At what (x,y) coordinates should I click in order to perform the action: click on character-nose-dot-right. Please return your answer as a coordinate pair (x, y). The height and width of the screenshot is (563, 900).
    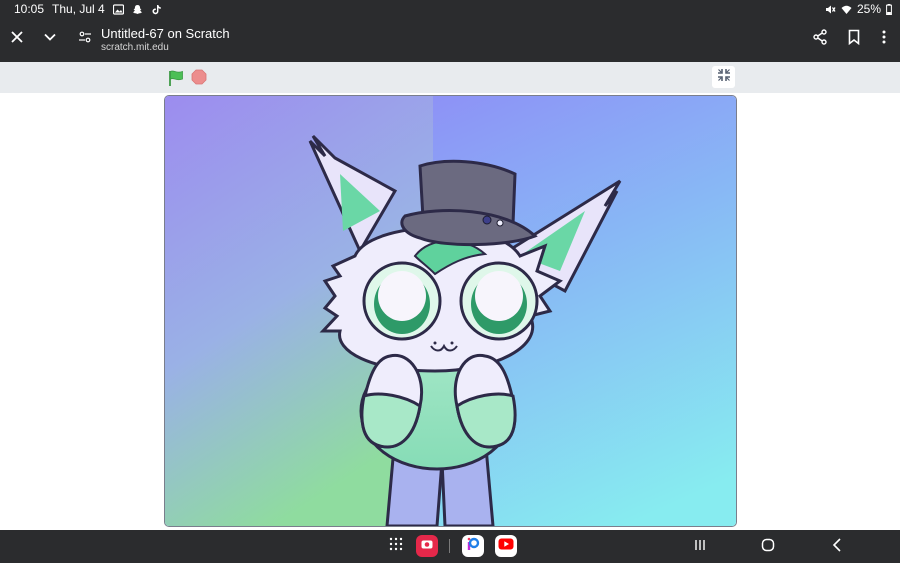
    Looking at the image, I should click on (452, 343).